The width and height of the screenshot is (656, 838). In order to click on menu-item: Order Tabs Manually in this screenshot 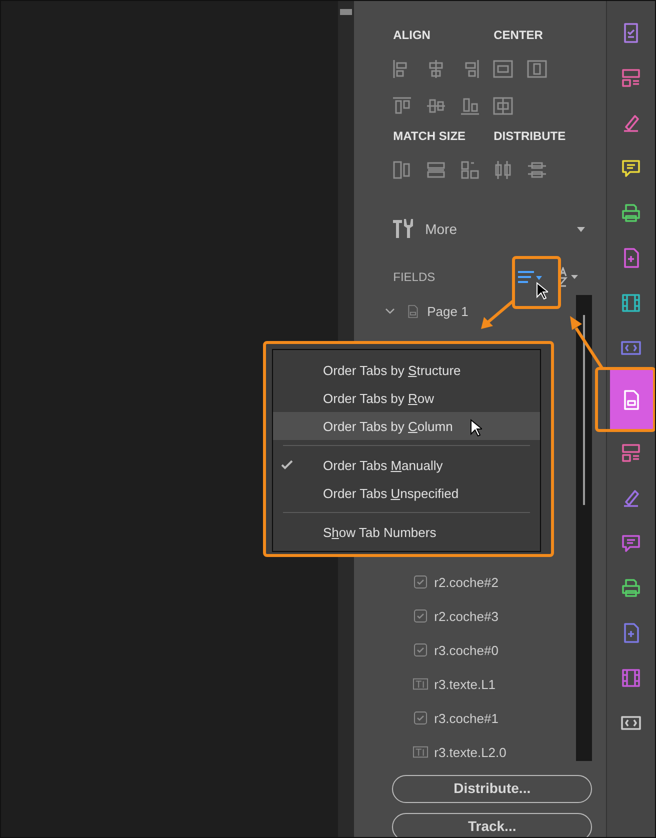, I will do `click(406, 465)`.